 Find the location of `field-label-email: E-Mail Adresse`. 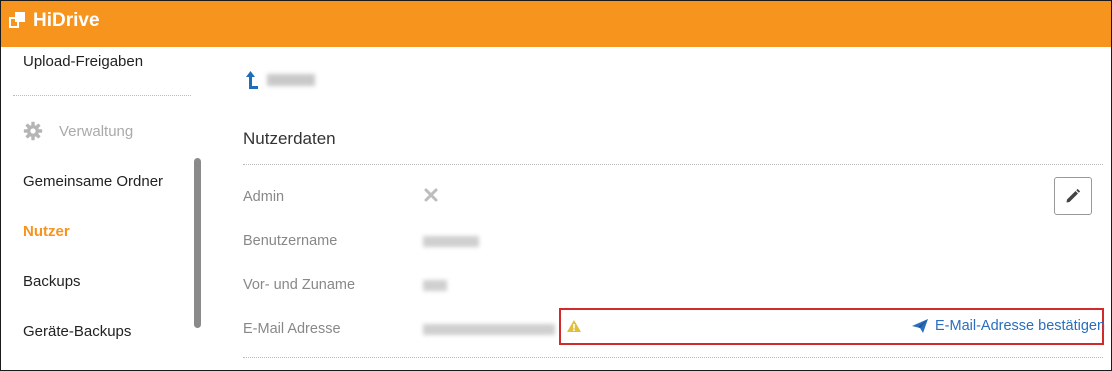

field-label-email: E-Mail Adresse is located at coordinates (292, 329).